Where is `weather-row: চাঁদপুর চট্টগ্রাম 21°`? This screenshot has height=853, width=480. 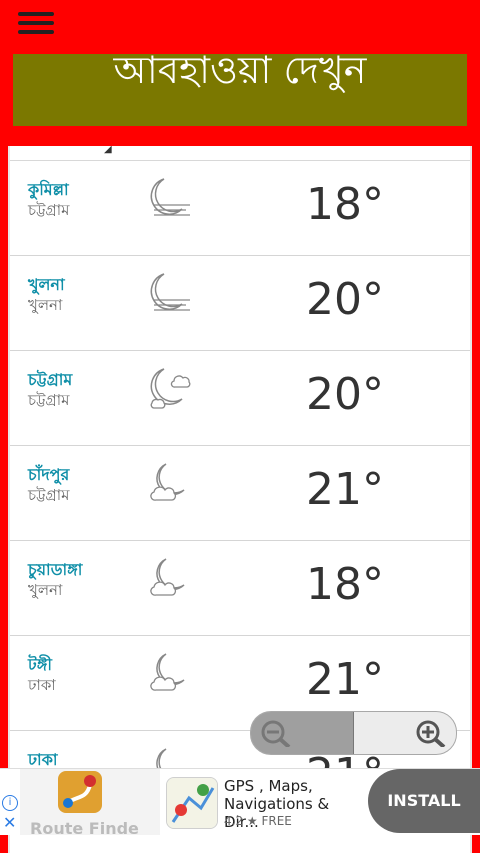 weather-row: চাঁদপুর চট্টগ্রাম 21° is located at coordinates (240, 493).